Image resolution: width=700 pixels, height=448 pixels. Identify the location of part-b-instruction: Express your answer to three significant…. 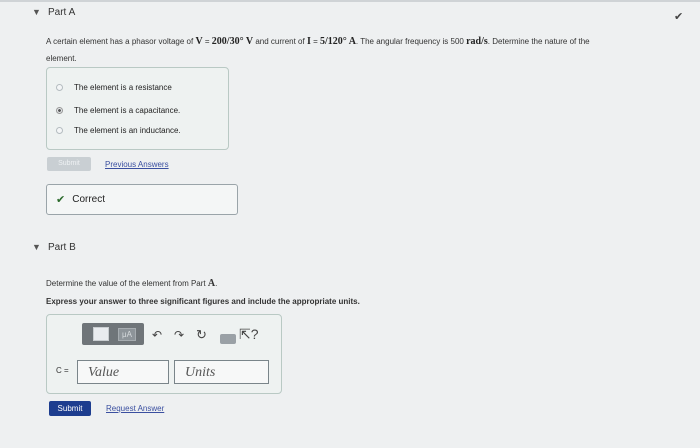
(203, 301).